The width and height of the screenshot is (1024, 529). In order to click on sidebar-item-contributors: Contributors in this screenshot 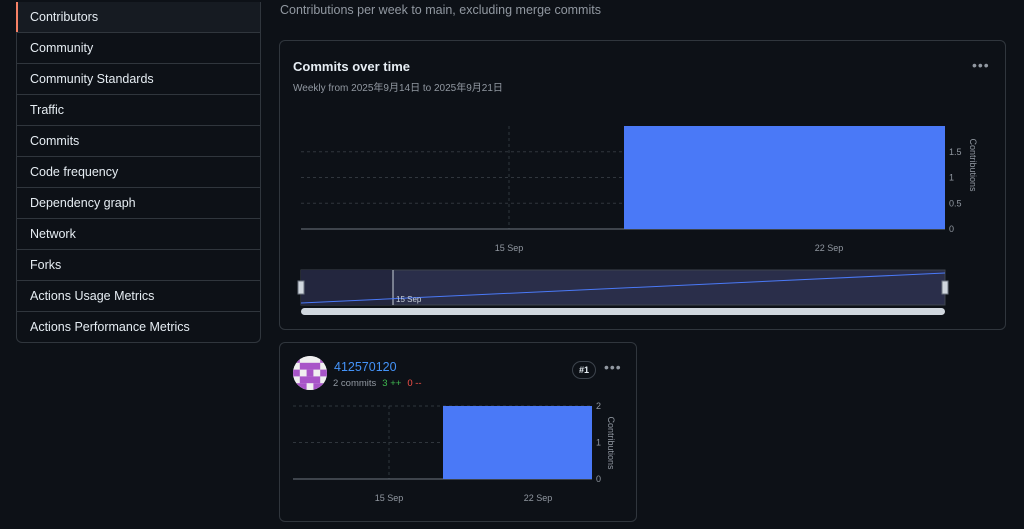, I will do `click(138, 17)`.